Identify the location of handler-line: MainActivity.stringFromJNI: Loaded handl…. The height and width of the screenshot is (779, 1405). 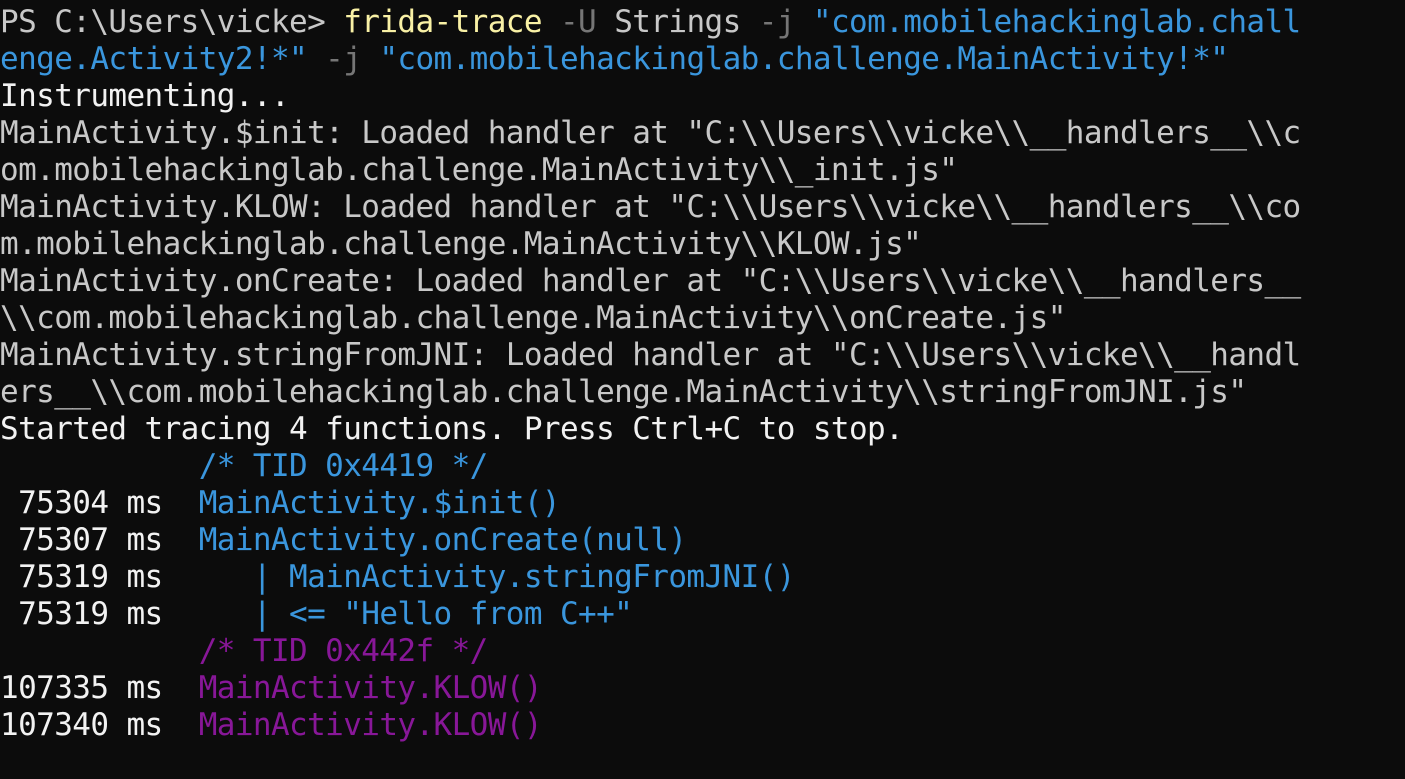
(650, 355).